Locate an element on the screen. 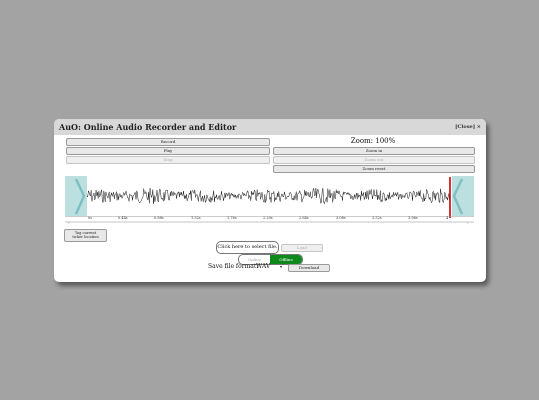 The width and height of the screenshot is (539, 400). tag-button-line2: ticker location is located at coordinates (85, 237).